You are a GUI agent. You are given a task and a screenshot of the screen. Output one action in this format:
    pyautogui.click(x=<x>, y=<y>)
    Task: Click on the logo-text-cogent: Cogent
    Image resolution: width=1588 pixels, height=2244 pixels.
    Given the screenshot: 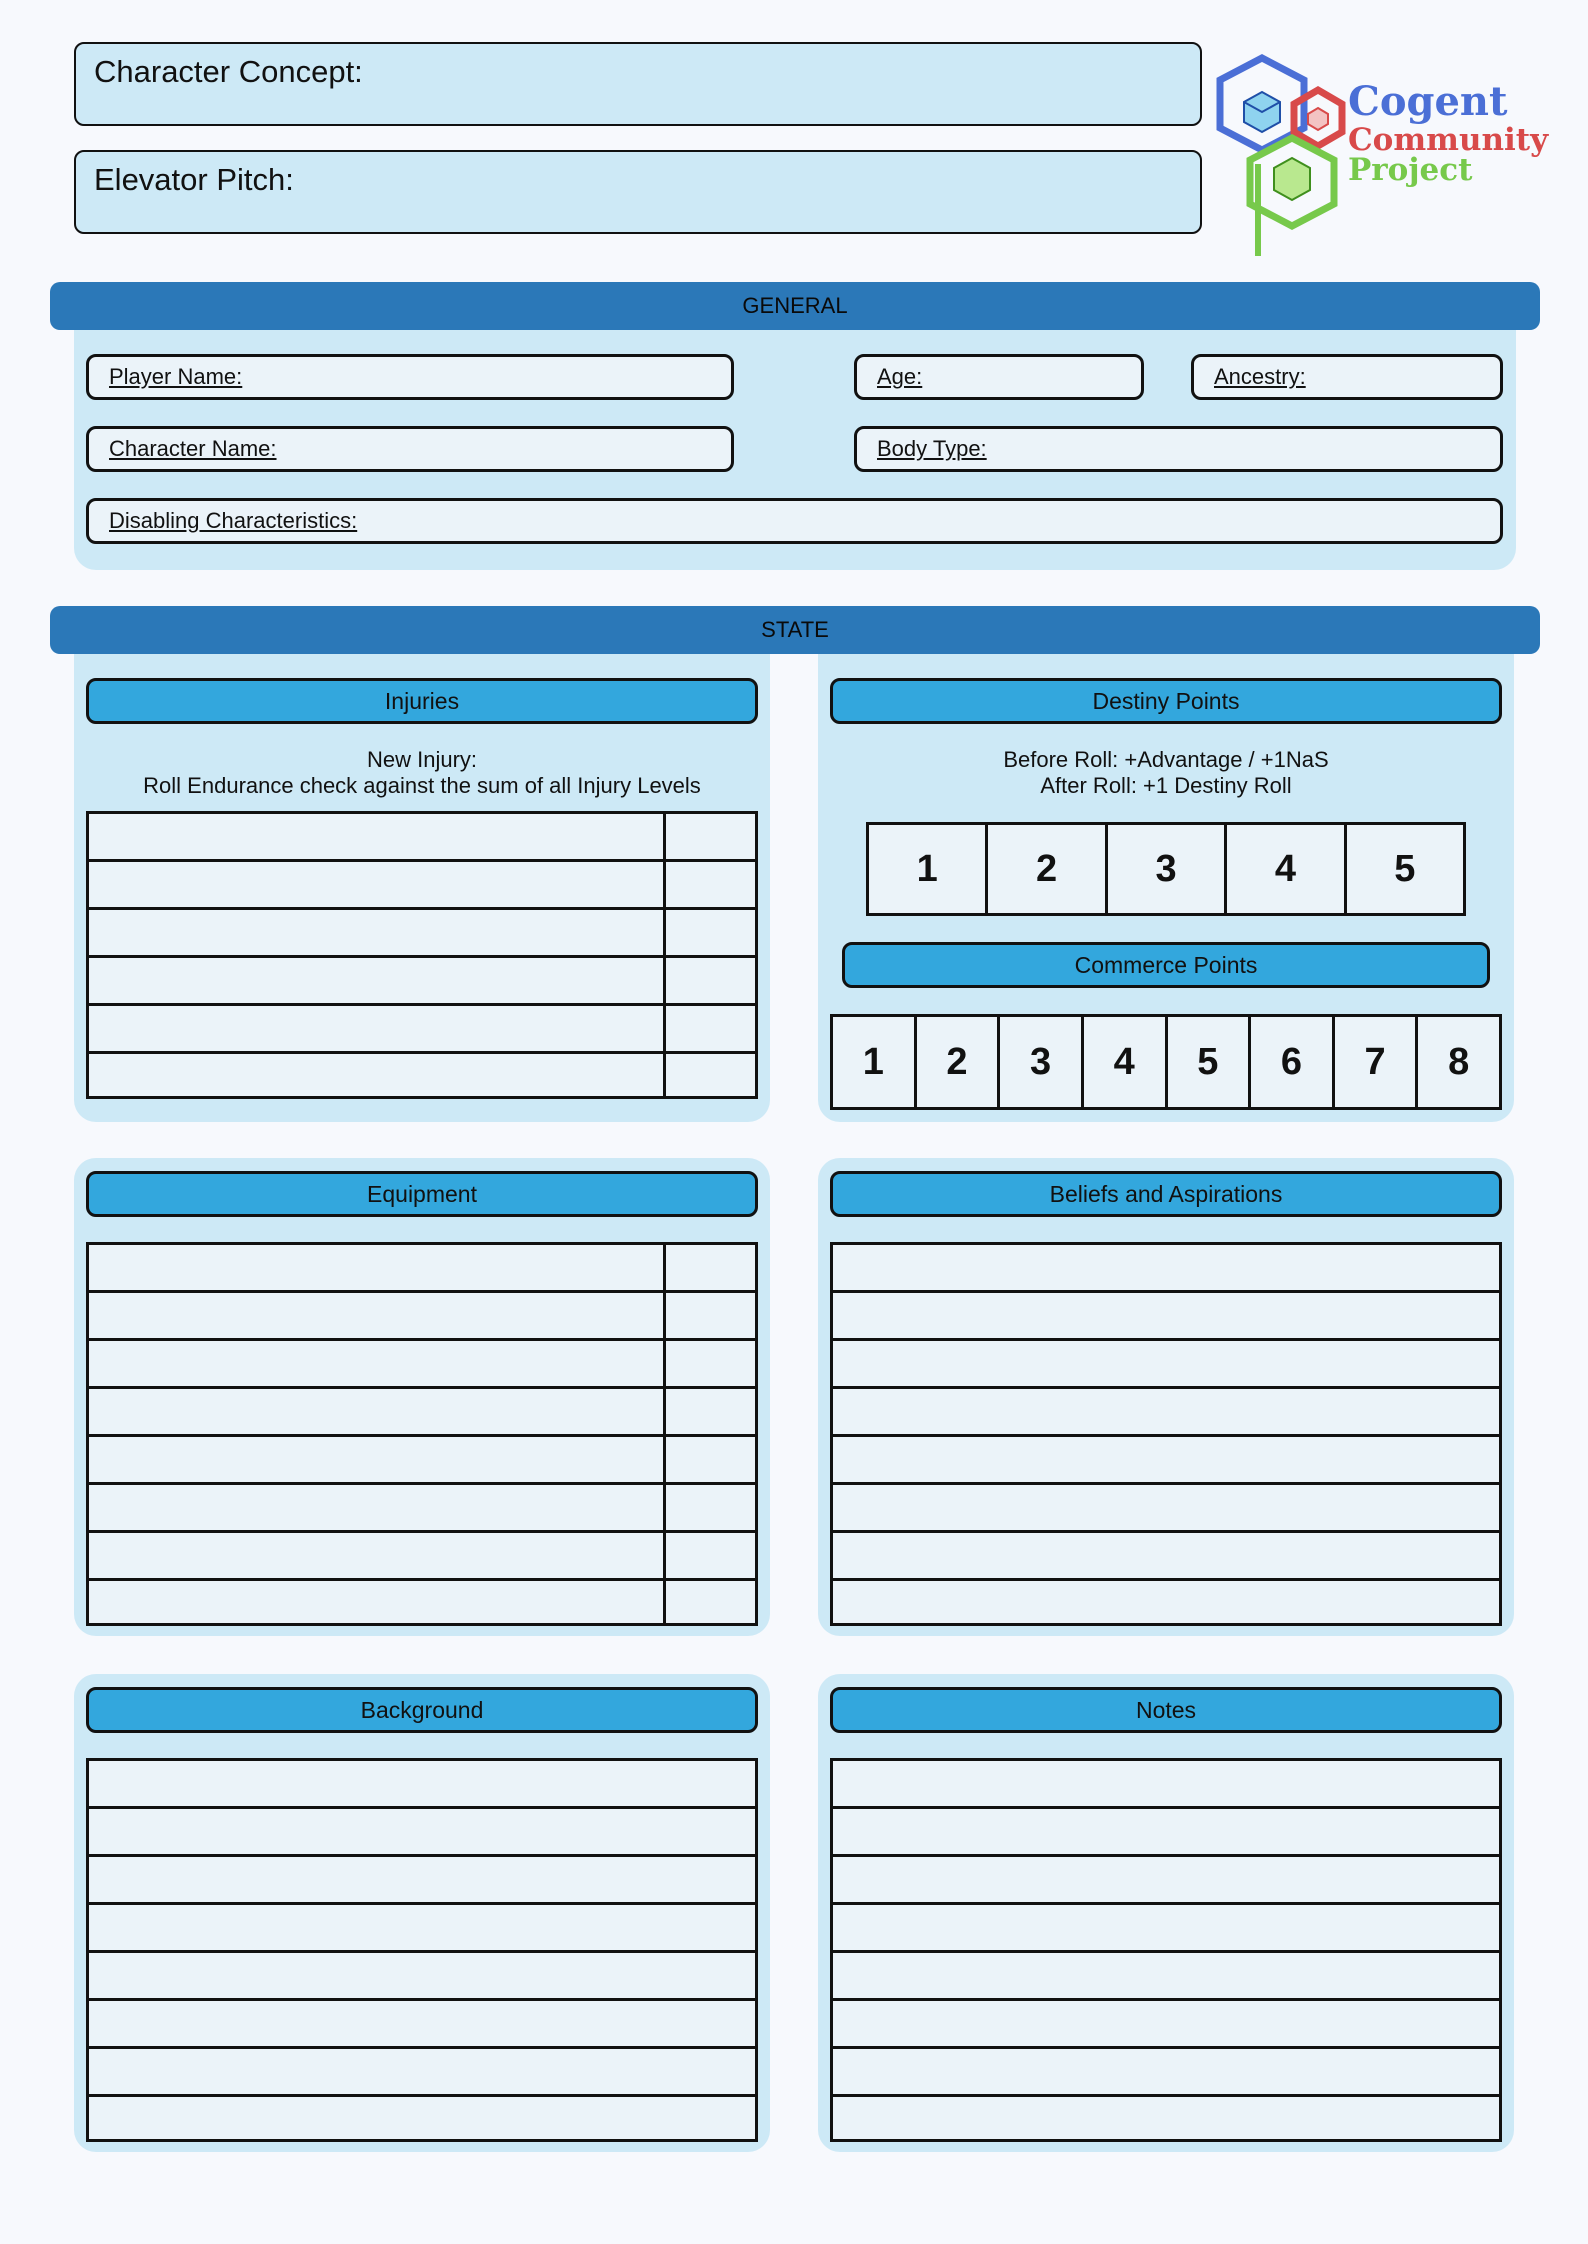 What is the action you would take?
    pyautogui.click(x=1428, y=101)
    